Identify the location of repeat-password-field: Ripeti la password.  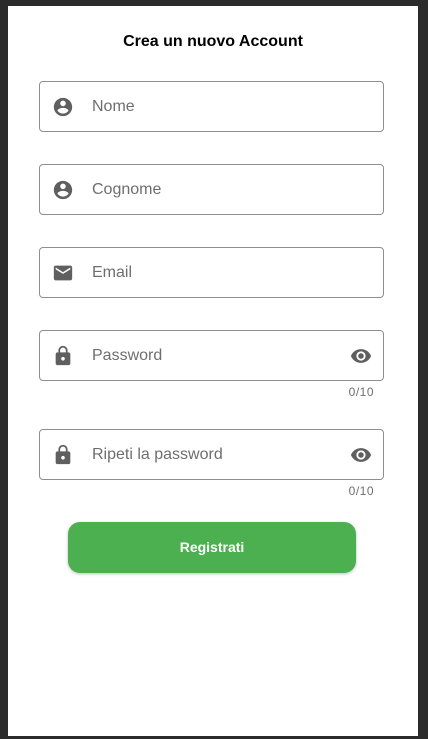
(211, 454).